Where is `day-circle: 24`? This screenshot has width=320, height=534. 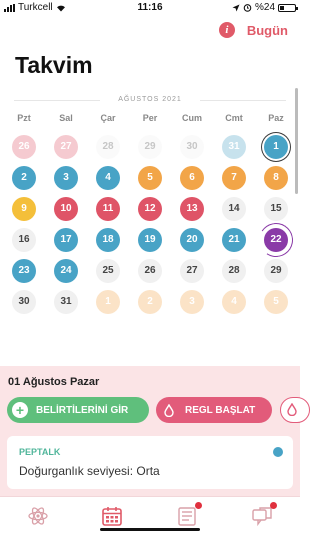
day-circle: 24 is located at coordinates (66, 270).